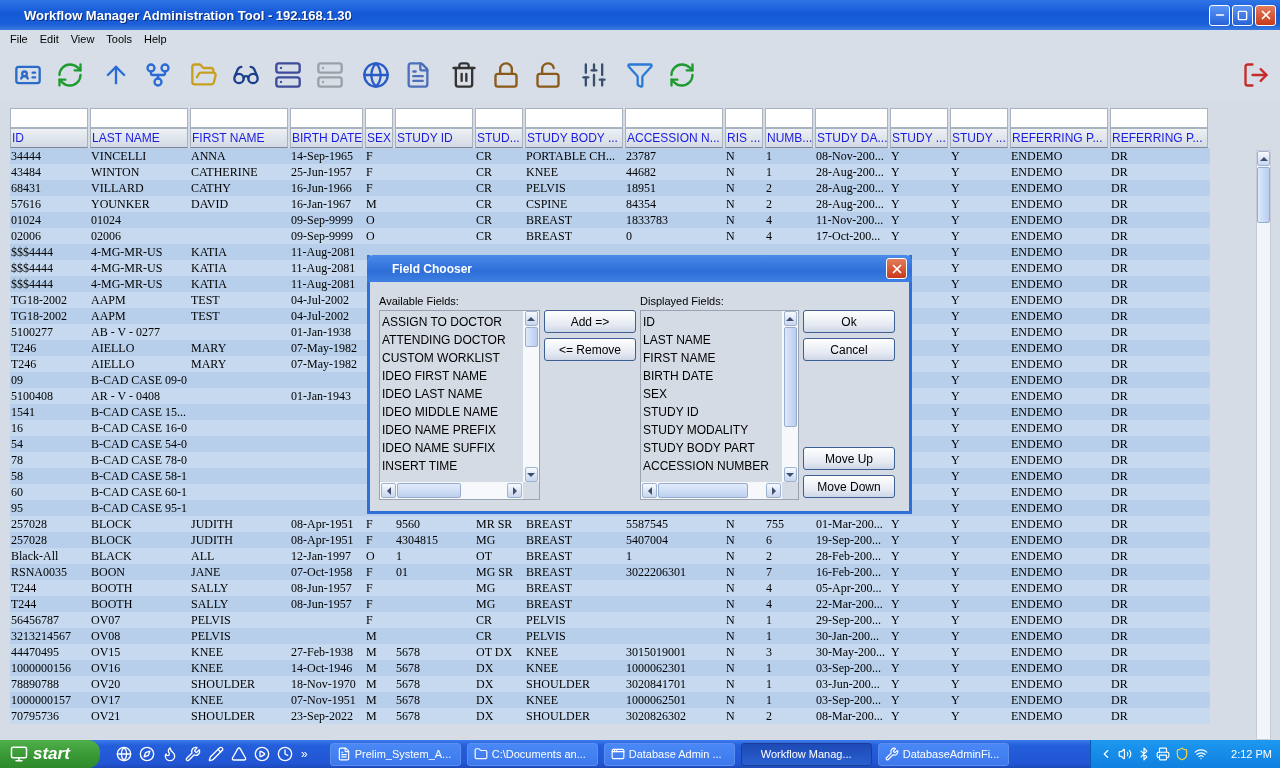  Describe the element at coordinates (139, 460) in the screenshot. I see `table-cell-text: B-CAD CASE 78-0` at that location.